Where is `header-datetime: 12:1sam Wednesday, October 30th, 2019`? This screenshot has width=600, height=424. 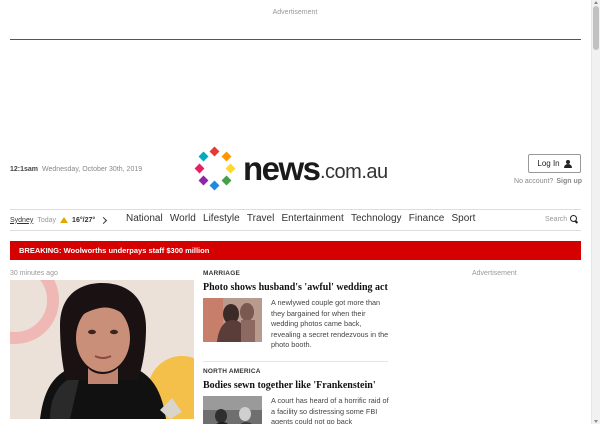
header-datetime: 12:1sam Wednesday, October 30th, 2019 is located at coordinates (76, 169).